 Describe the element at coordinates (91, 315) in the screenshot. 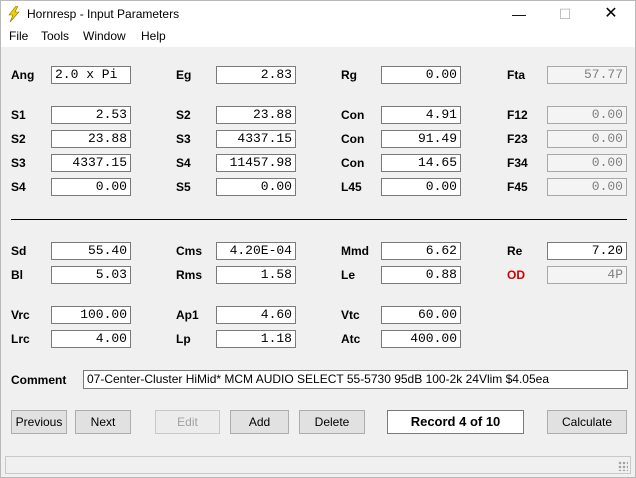

I see `vrc-field: 100.00` at that location.